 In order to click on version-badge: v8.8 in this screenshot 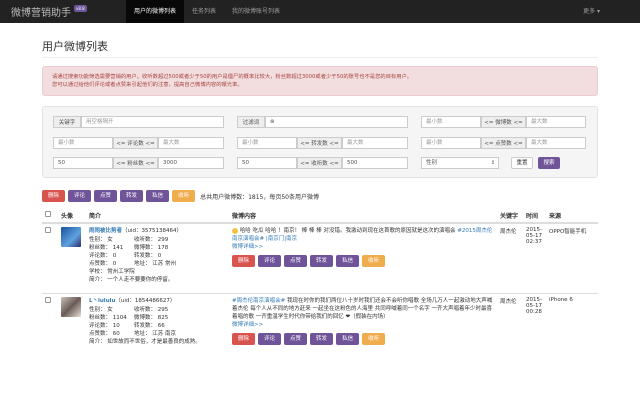, I will do `click(80, 8)`.